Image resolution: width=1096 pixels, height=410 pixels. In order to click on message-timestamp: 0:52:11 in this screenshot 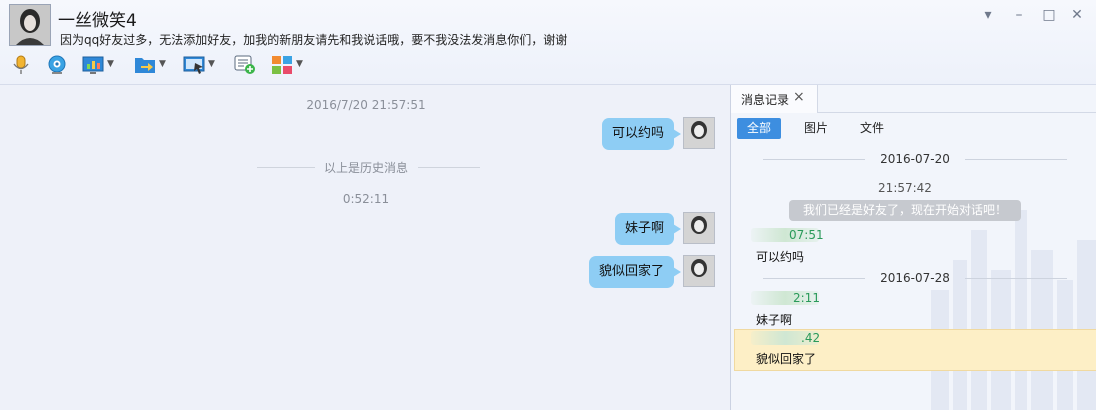, I will do `click(366, 199)`.